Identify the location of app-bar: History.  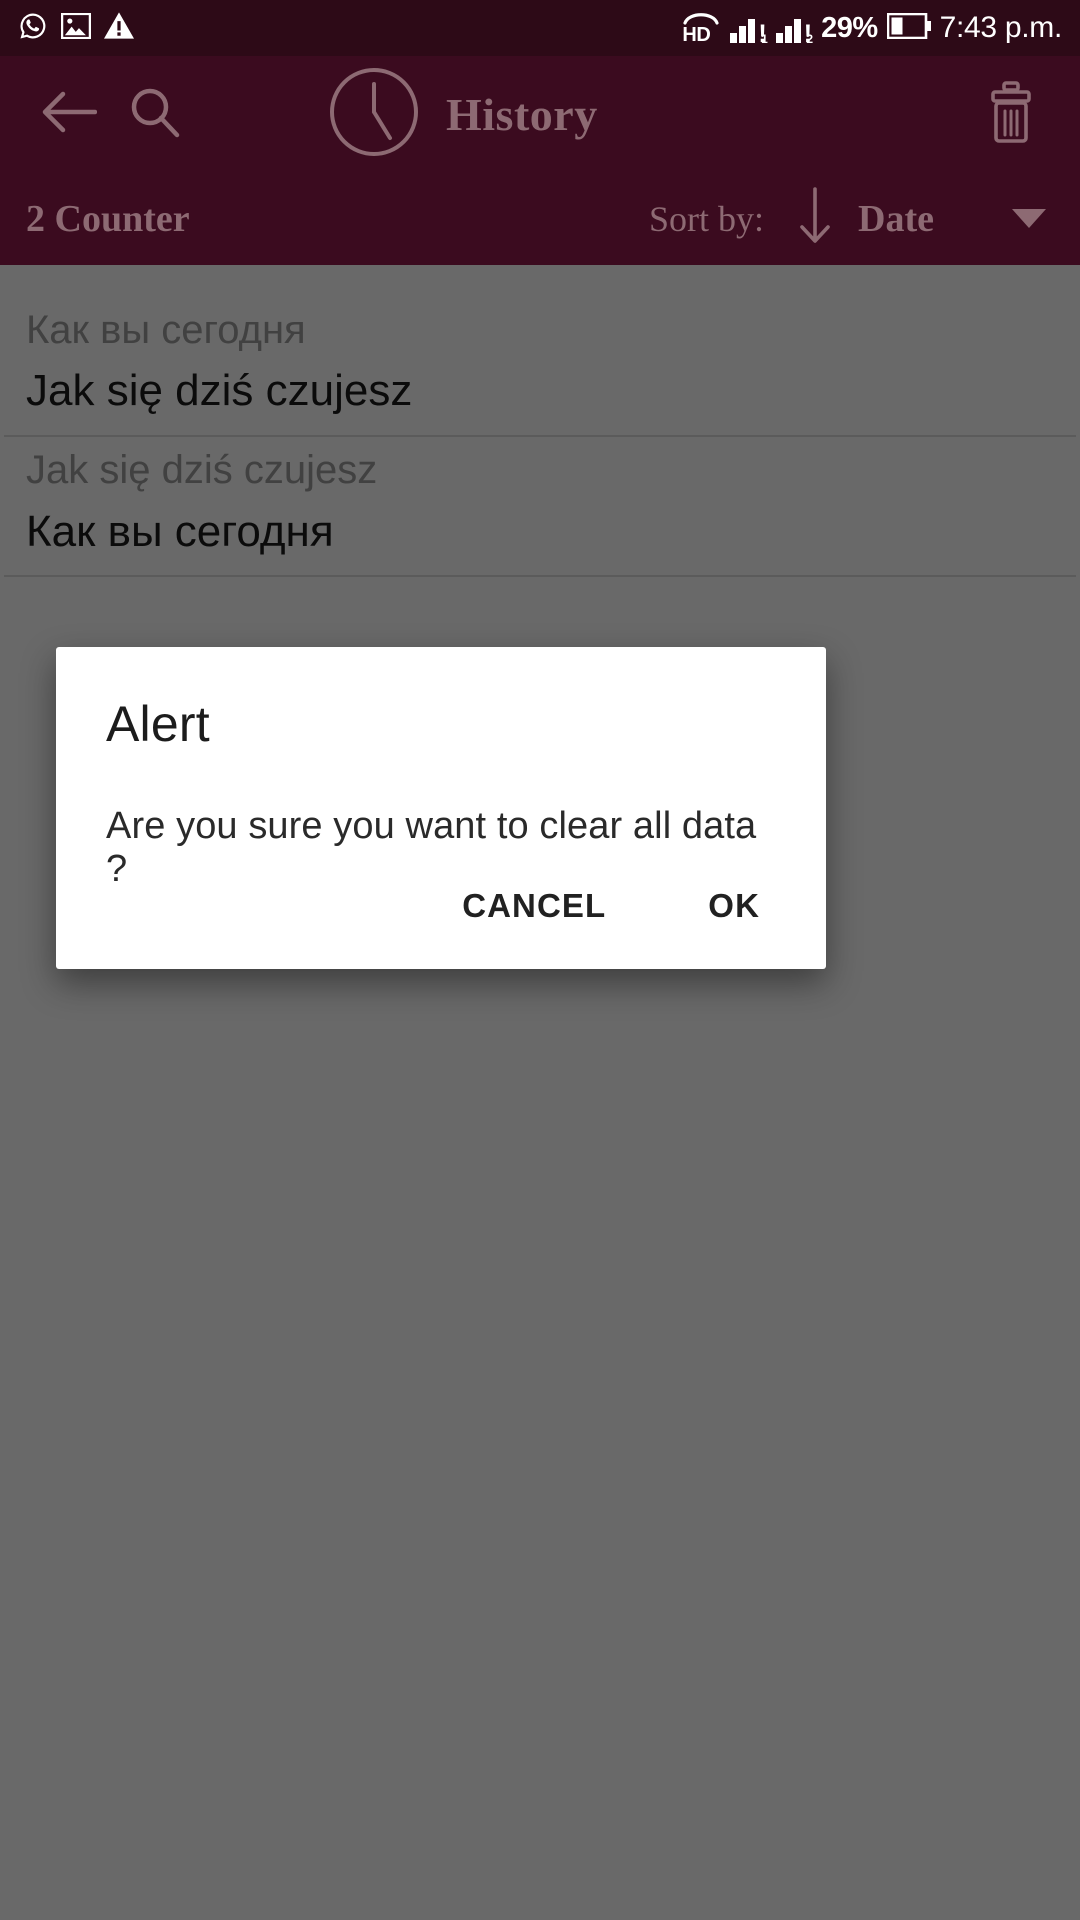
(540, 114).